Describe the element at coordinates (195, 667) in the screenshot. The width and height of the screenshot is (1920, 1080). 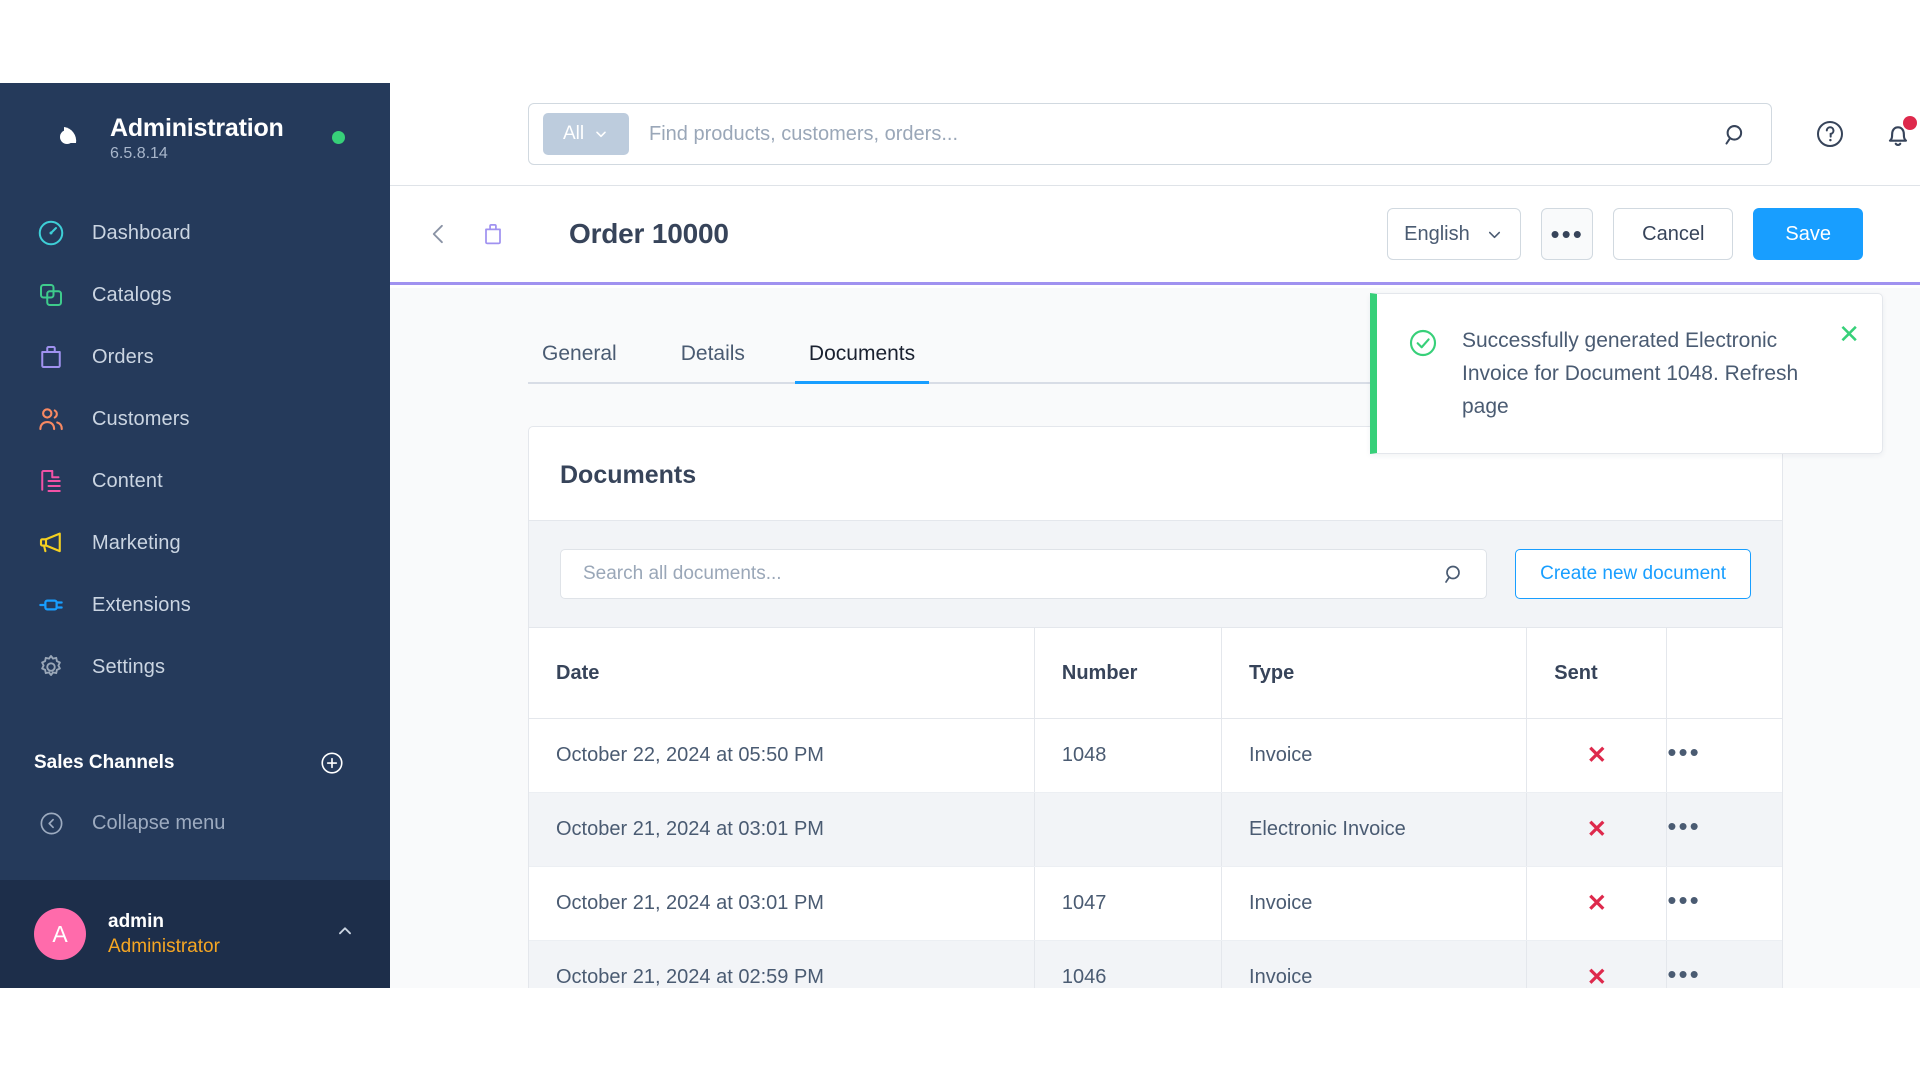
I see `sidebar-item-settings: Settings` at that location.